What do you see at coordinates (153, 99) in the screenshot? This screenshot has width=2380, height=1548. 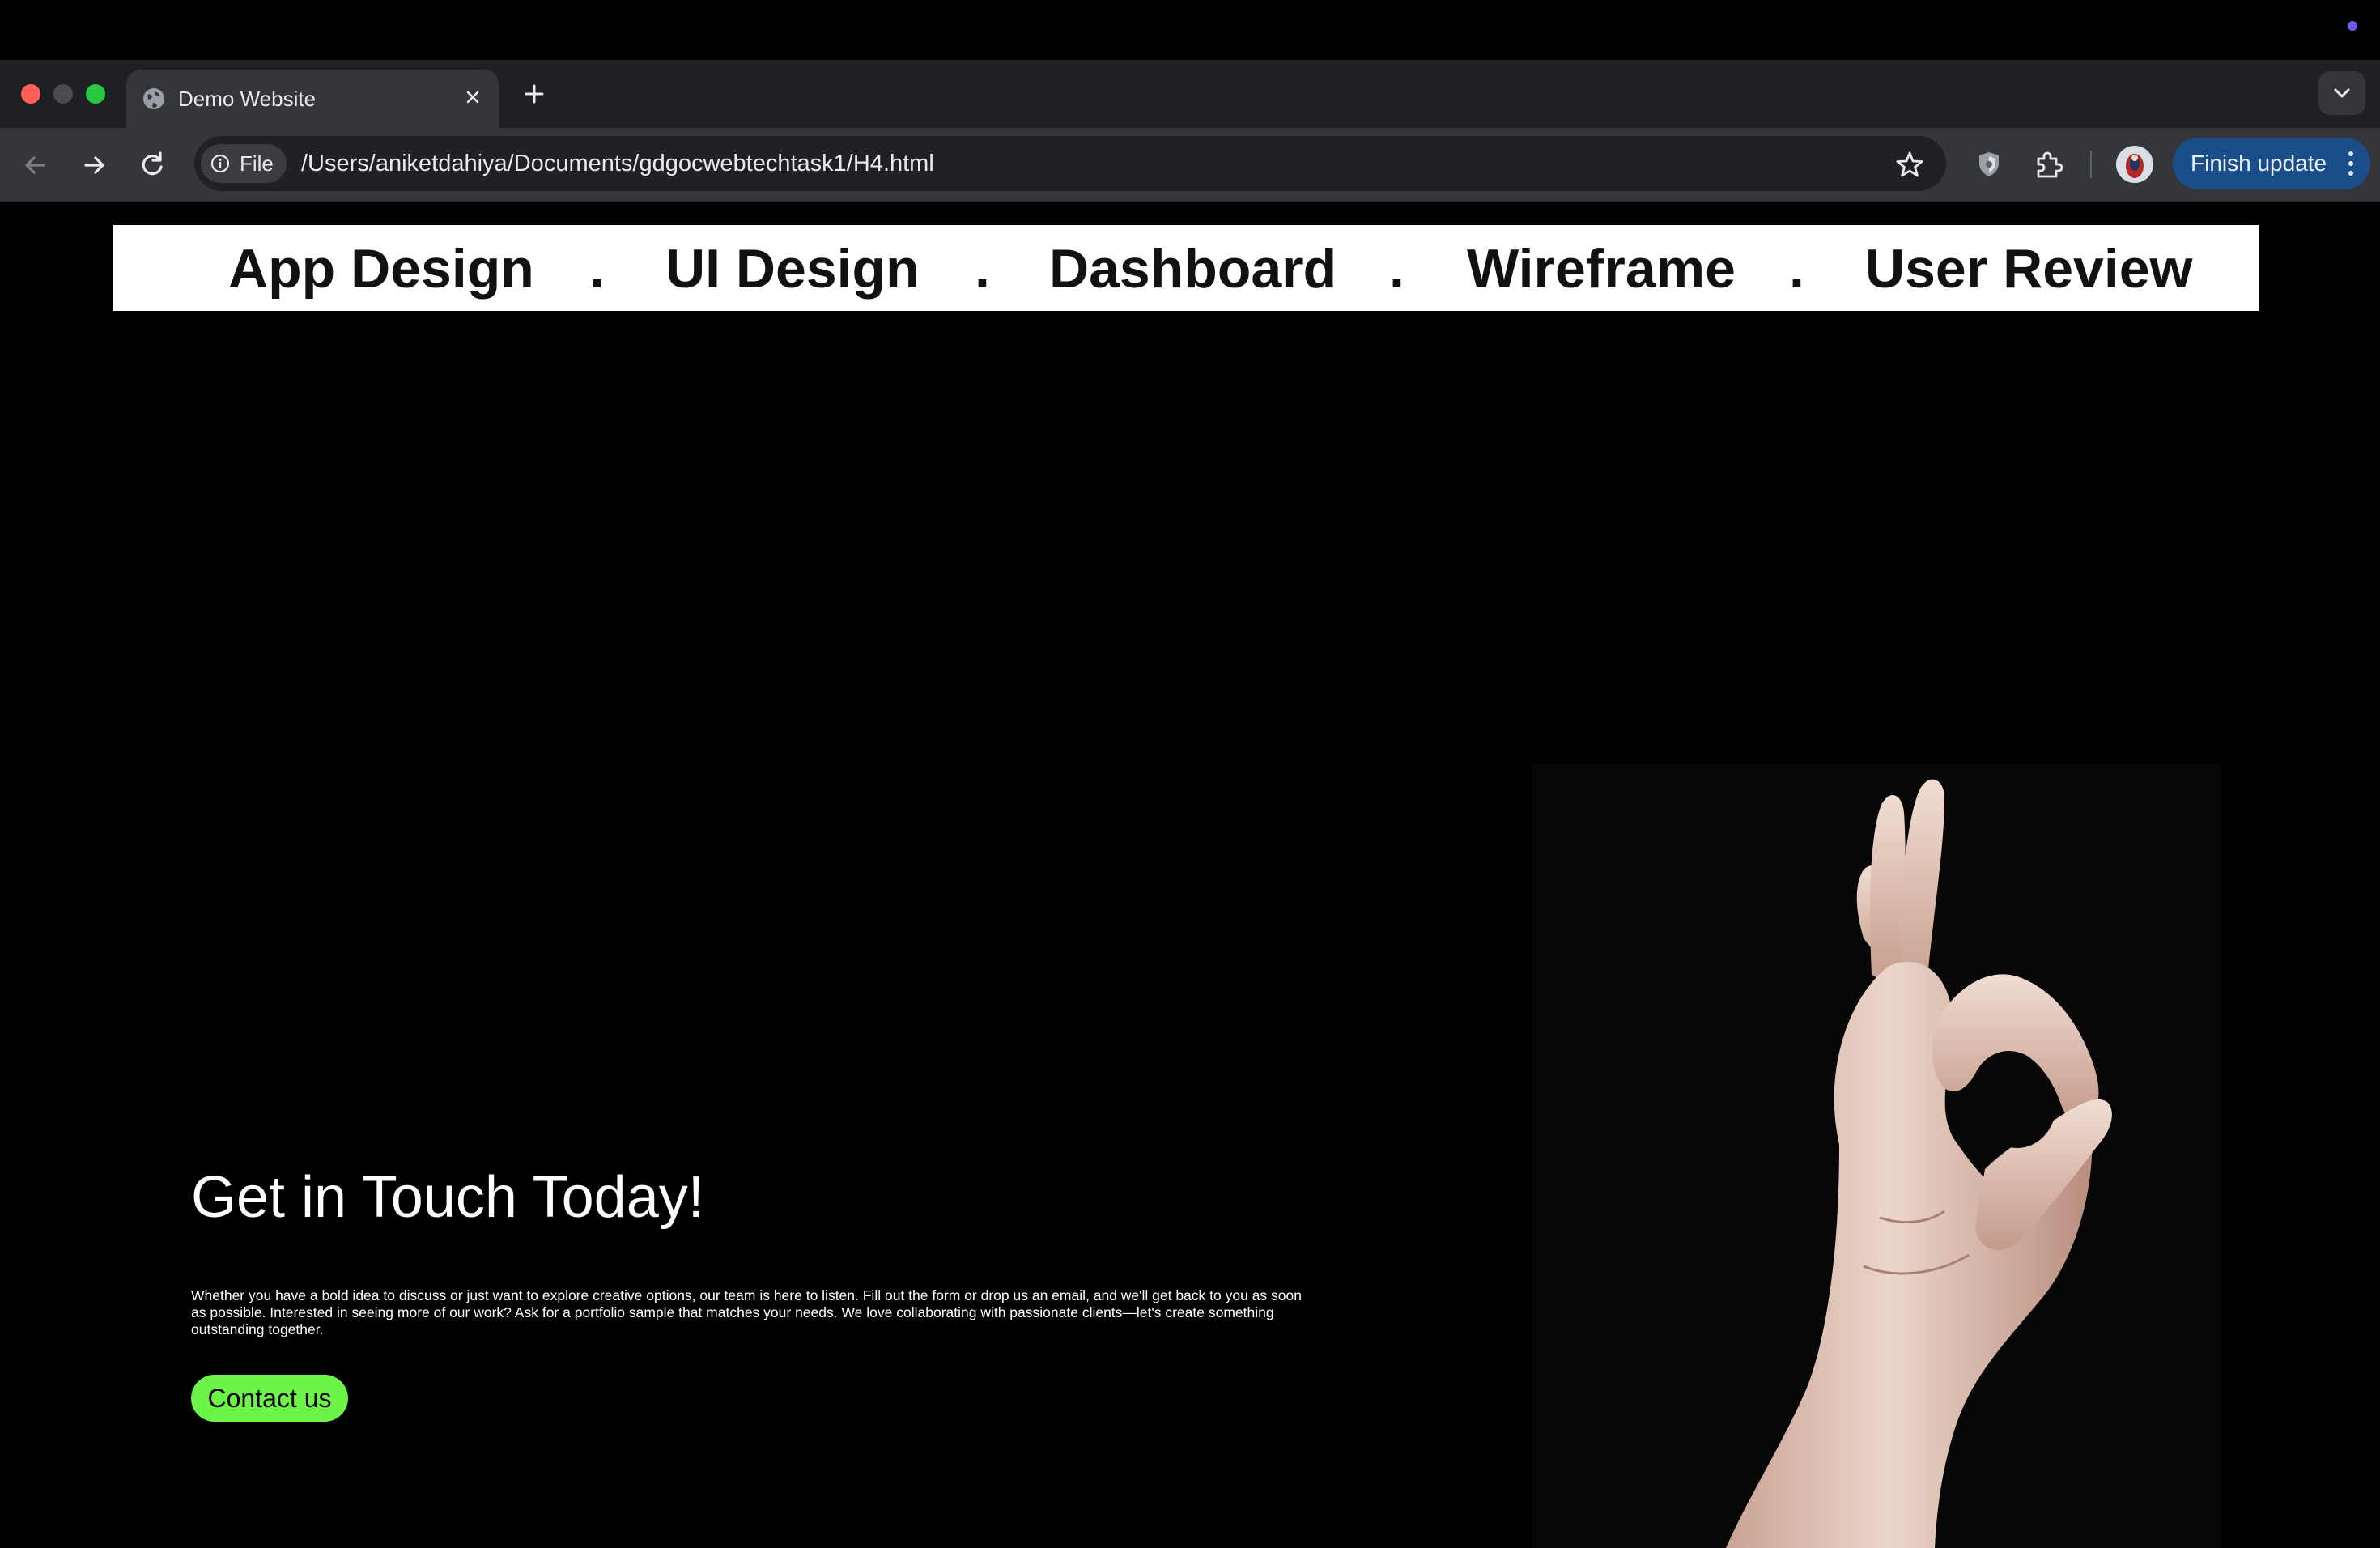 I see `globe-icon` at bounding box center [153, 99].